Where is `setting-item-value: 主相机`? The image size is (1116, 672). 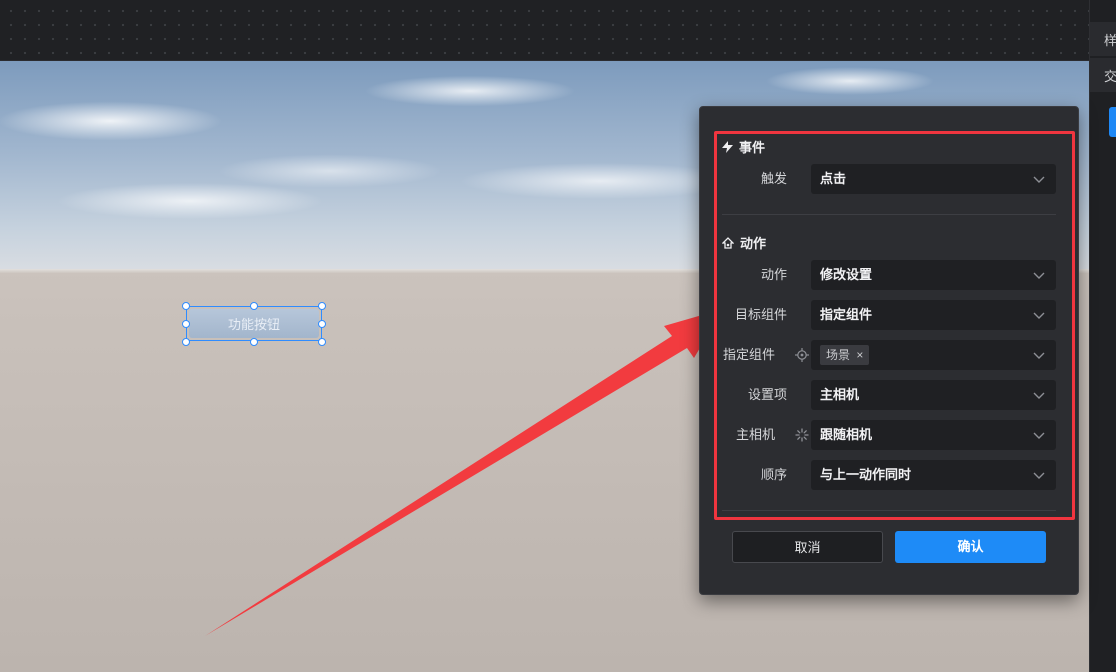 setting-item-value: 主相机 is located at coordinates (840, 394).